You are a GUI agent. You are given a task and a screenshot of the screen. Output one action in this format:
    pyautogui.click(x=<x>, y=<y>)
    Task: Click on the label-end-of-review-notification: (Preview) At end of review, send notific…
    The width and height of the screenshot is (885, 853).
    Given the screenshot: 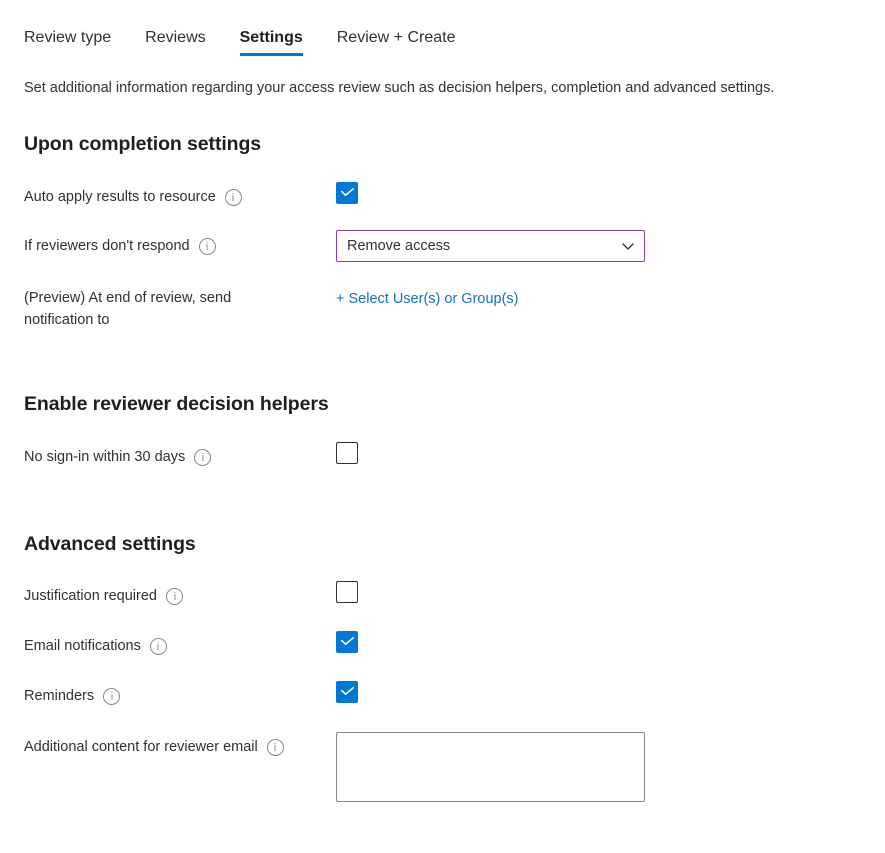 What is the action you would take?
    pyautogui.click(x=164, y=309)
    